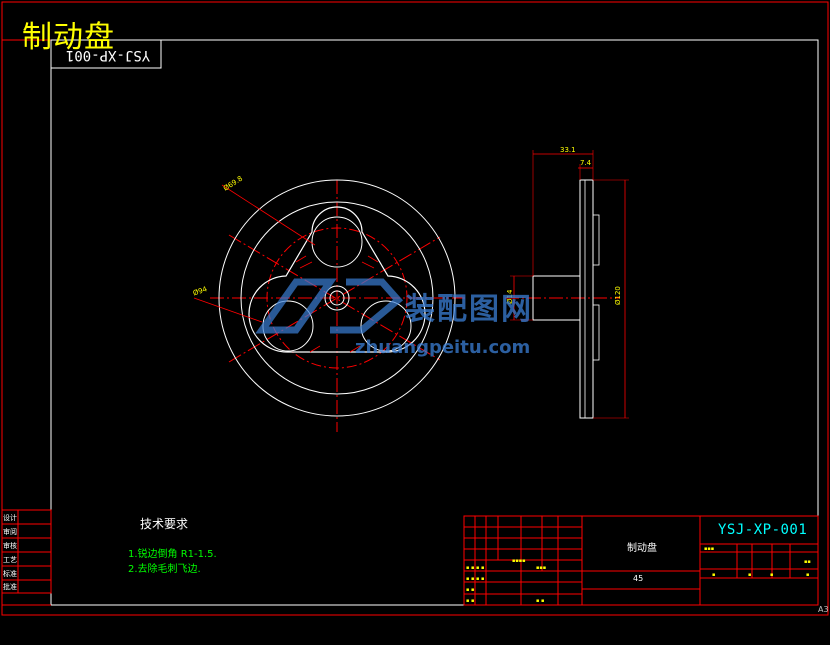 This screenshot has height=645, width=830. I want to click on side-table-cell: 批准, so click(10, 587).